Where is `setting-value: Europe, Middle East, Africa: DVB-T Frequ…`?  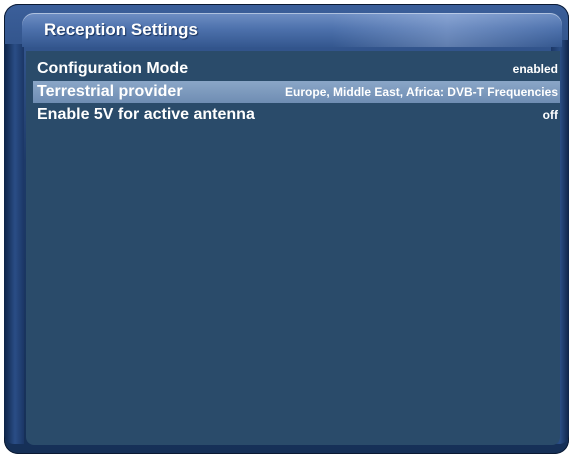
setting-value: Europe, Middle East, Africa: DVB-T Frequ… is located at coordinates (421, 92).